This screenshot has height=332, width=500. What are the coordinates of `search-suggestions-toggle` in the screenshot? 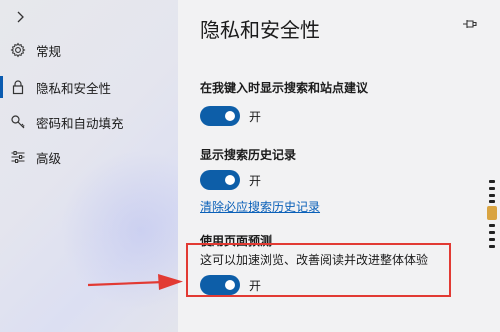 It's located at (220, 116).